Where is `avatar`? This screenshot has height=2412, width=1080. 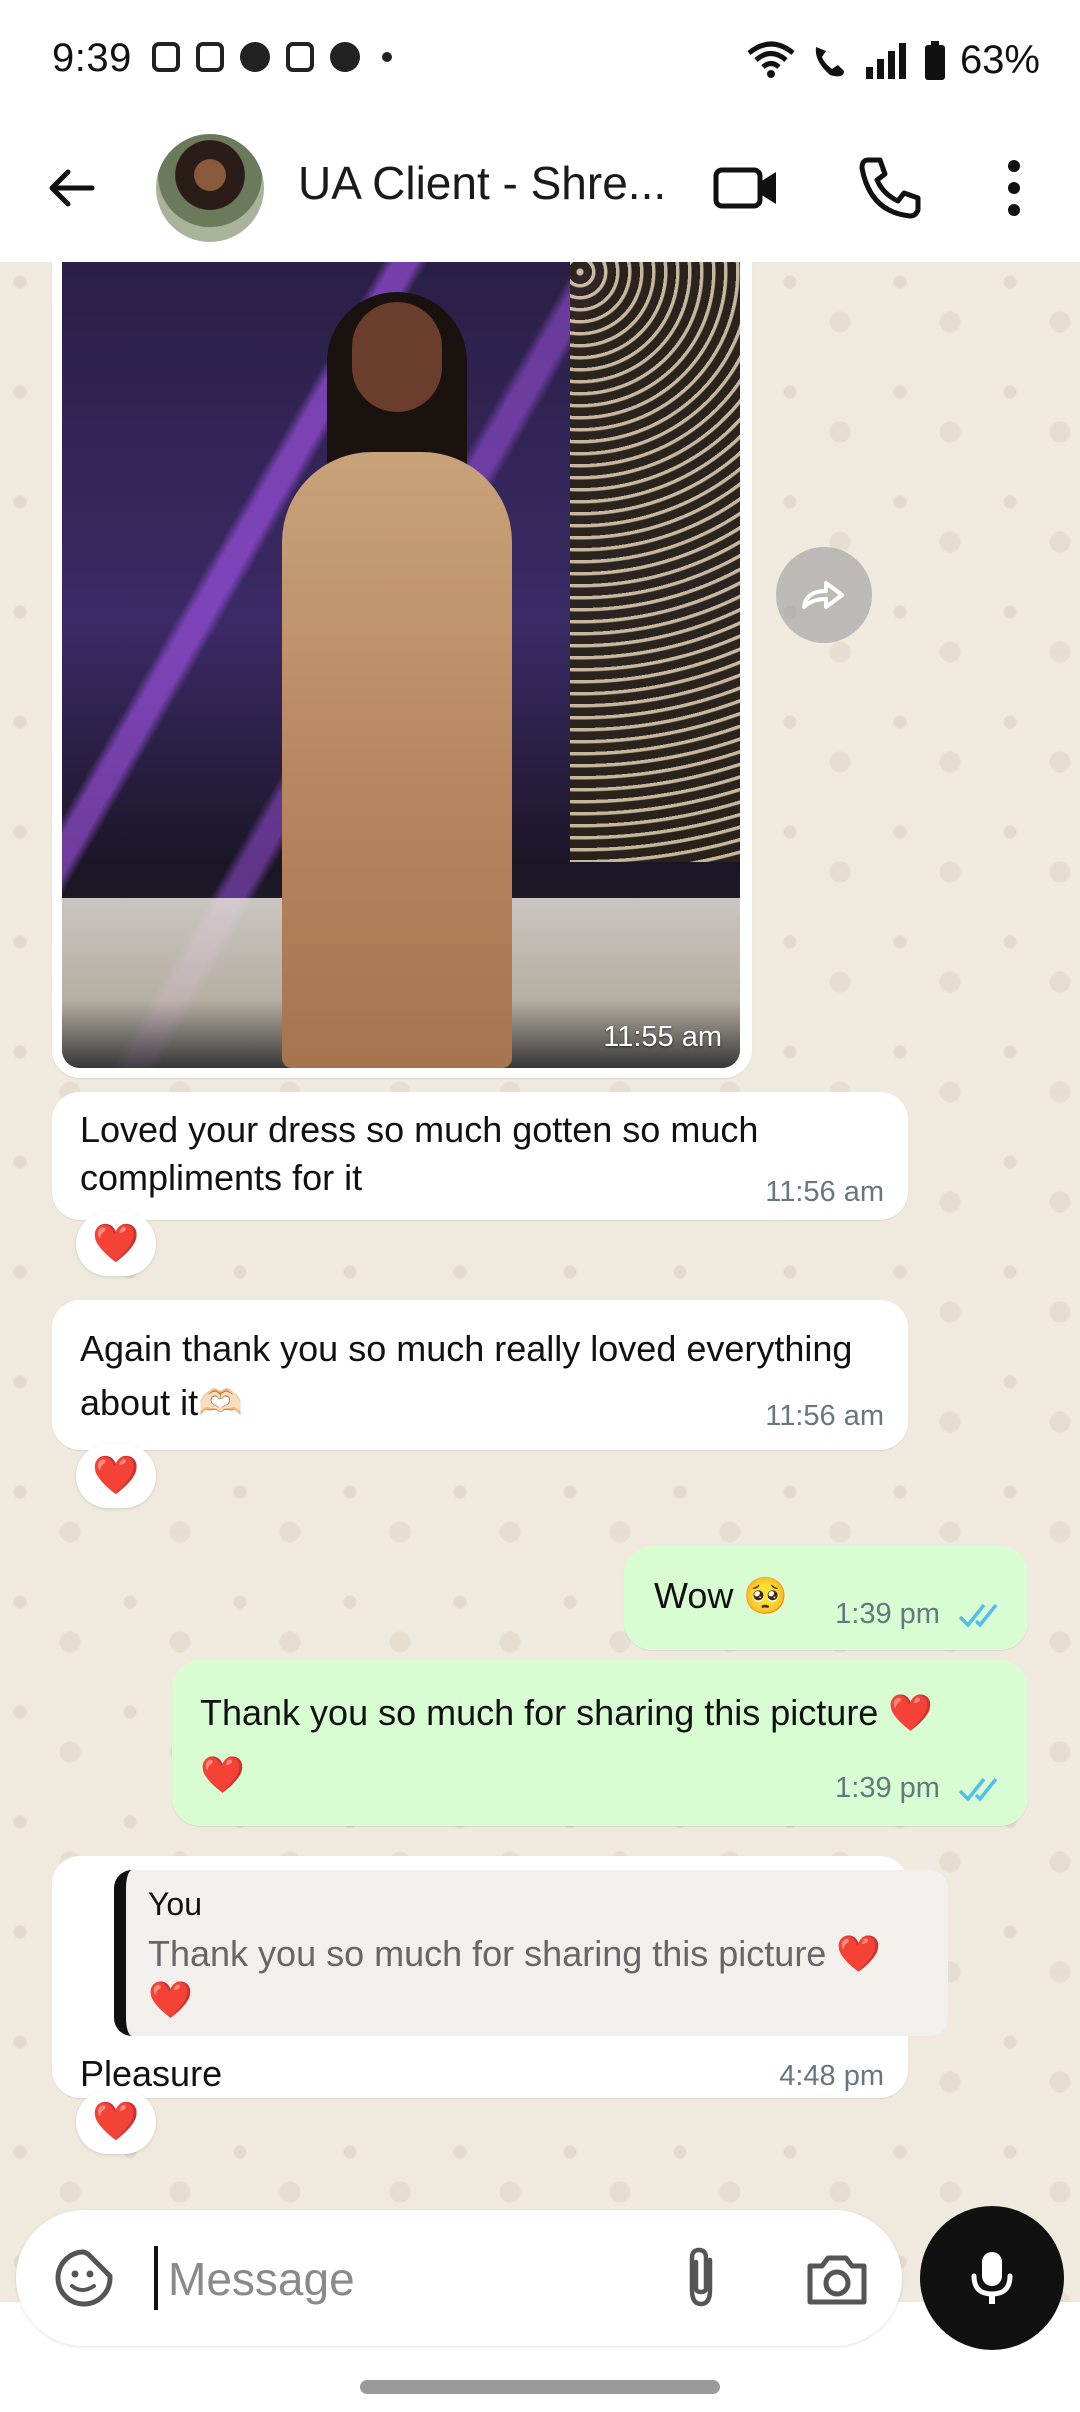
avatar is located at coordinates (210, 188).